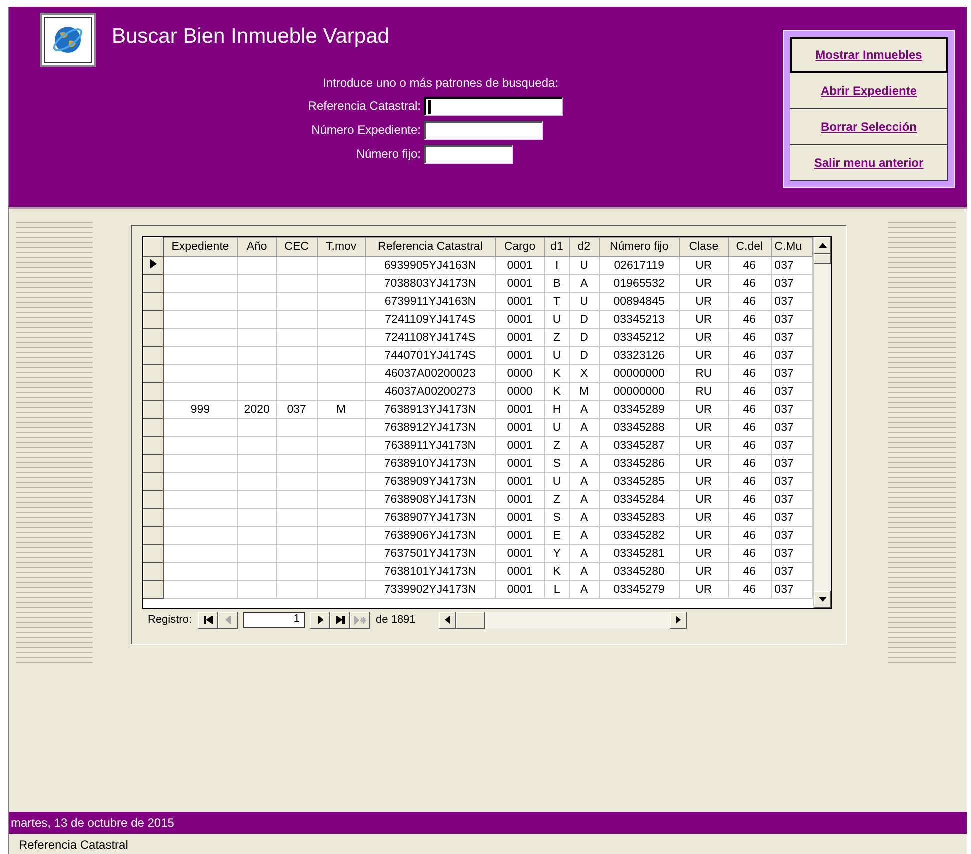 The image size is (971, 854). Describe the element at coordinates (297, 247) in the screenshot. I see `column-header: CEC` at that location.